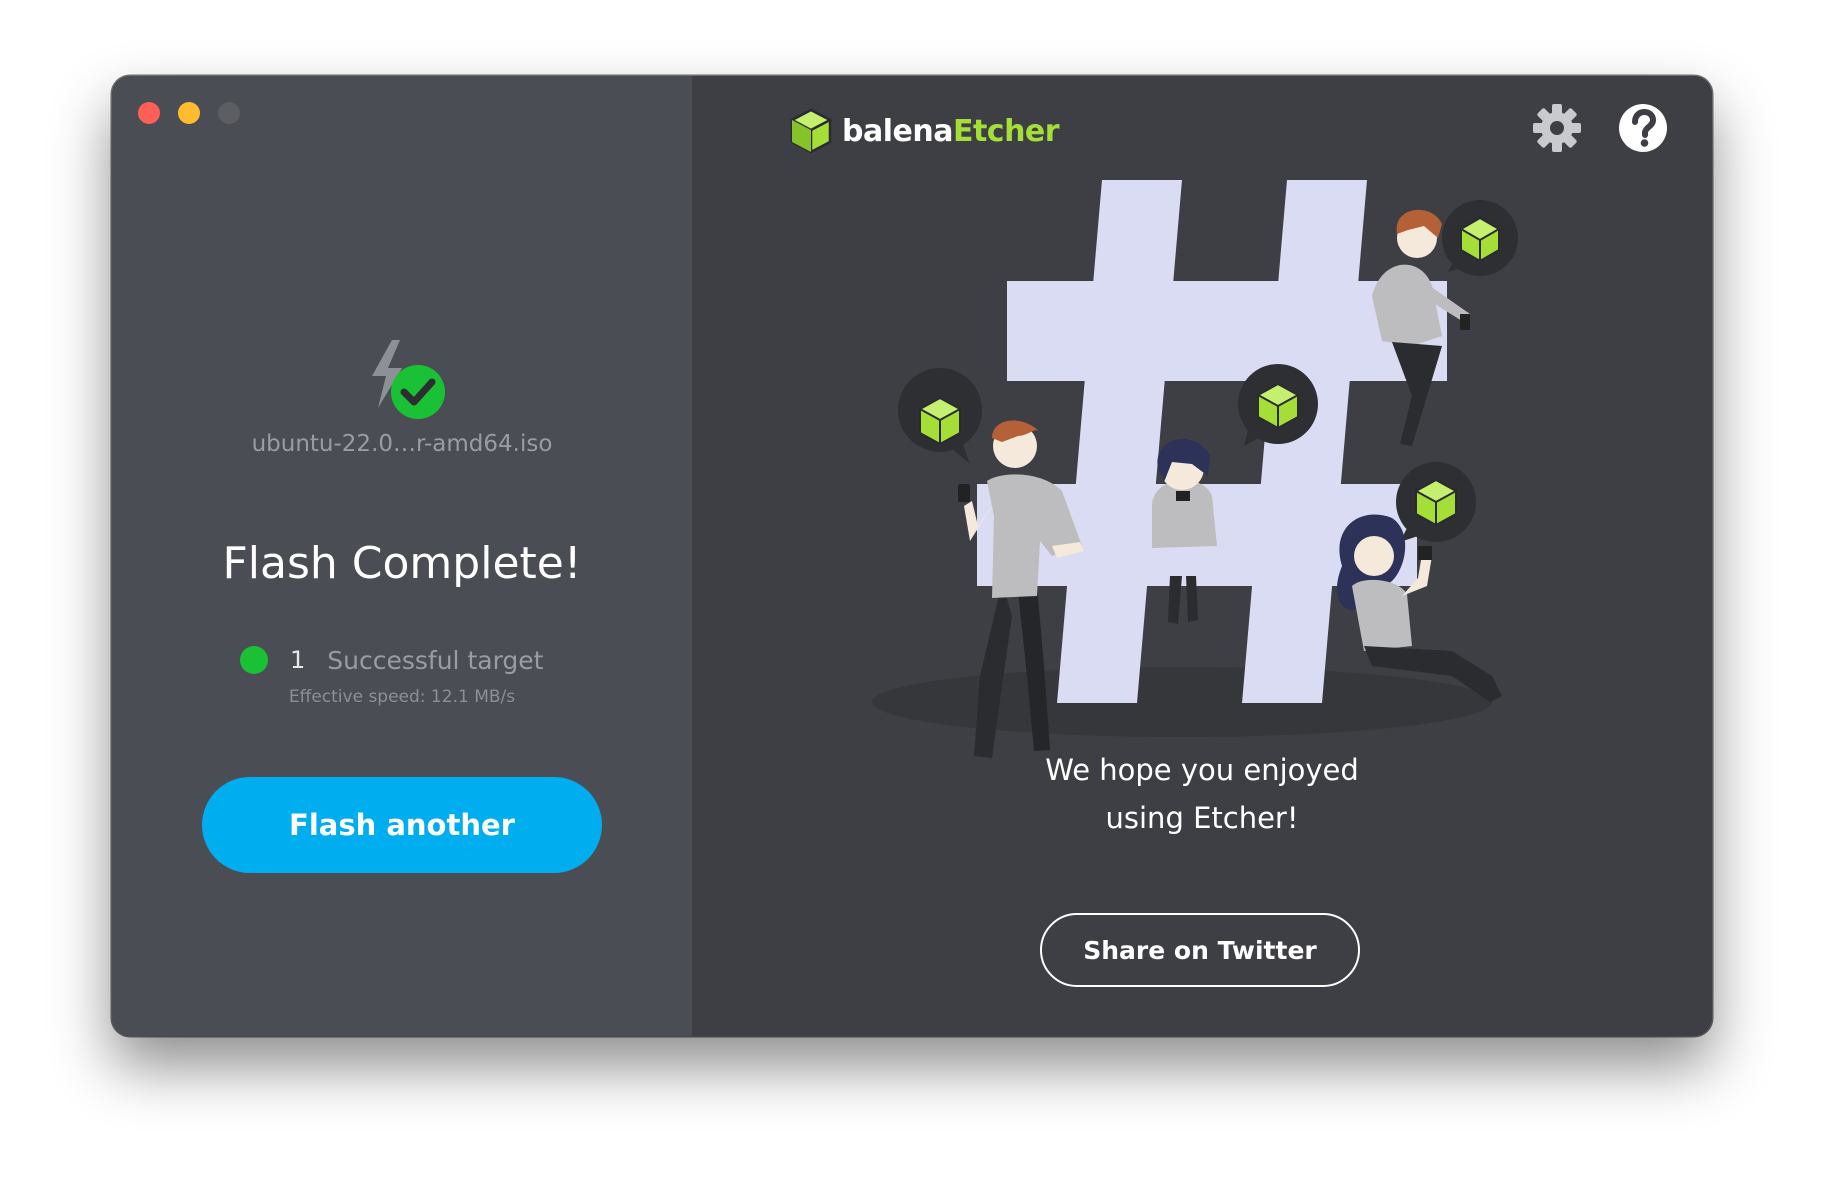 This screenshot has height=1184, width=1824. Describe the element at coordinates (229, 113) in the screenshot. I see `zoom-window-button` at that location.